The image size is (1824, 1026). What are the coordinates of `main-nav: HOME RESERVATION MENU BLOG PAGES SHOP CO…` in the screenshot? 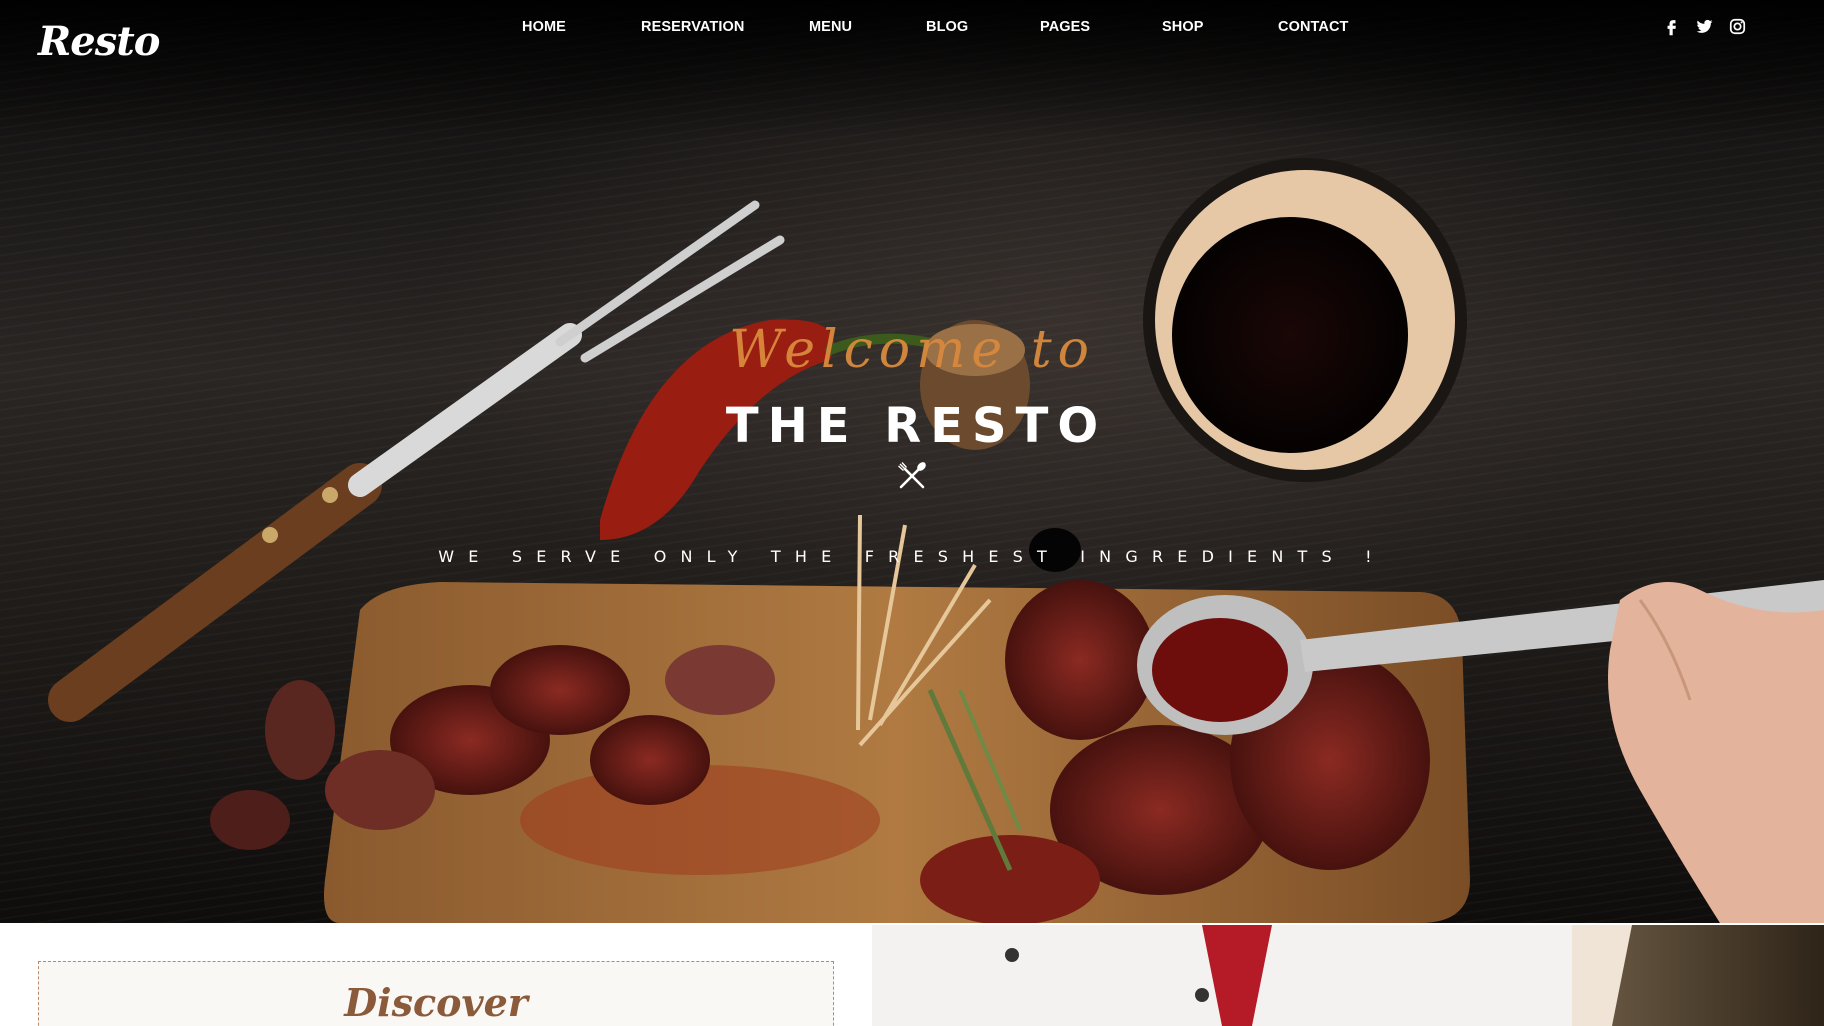 It's located at (912, 29).